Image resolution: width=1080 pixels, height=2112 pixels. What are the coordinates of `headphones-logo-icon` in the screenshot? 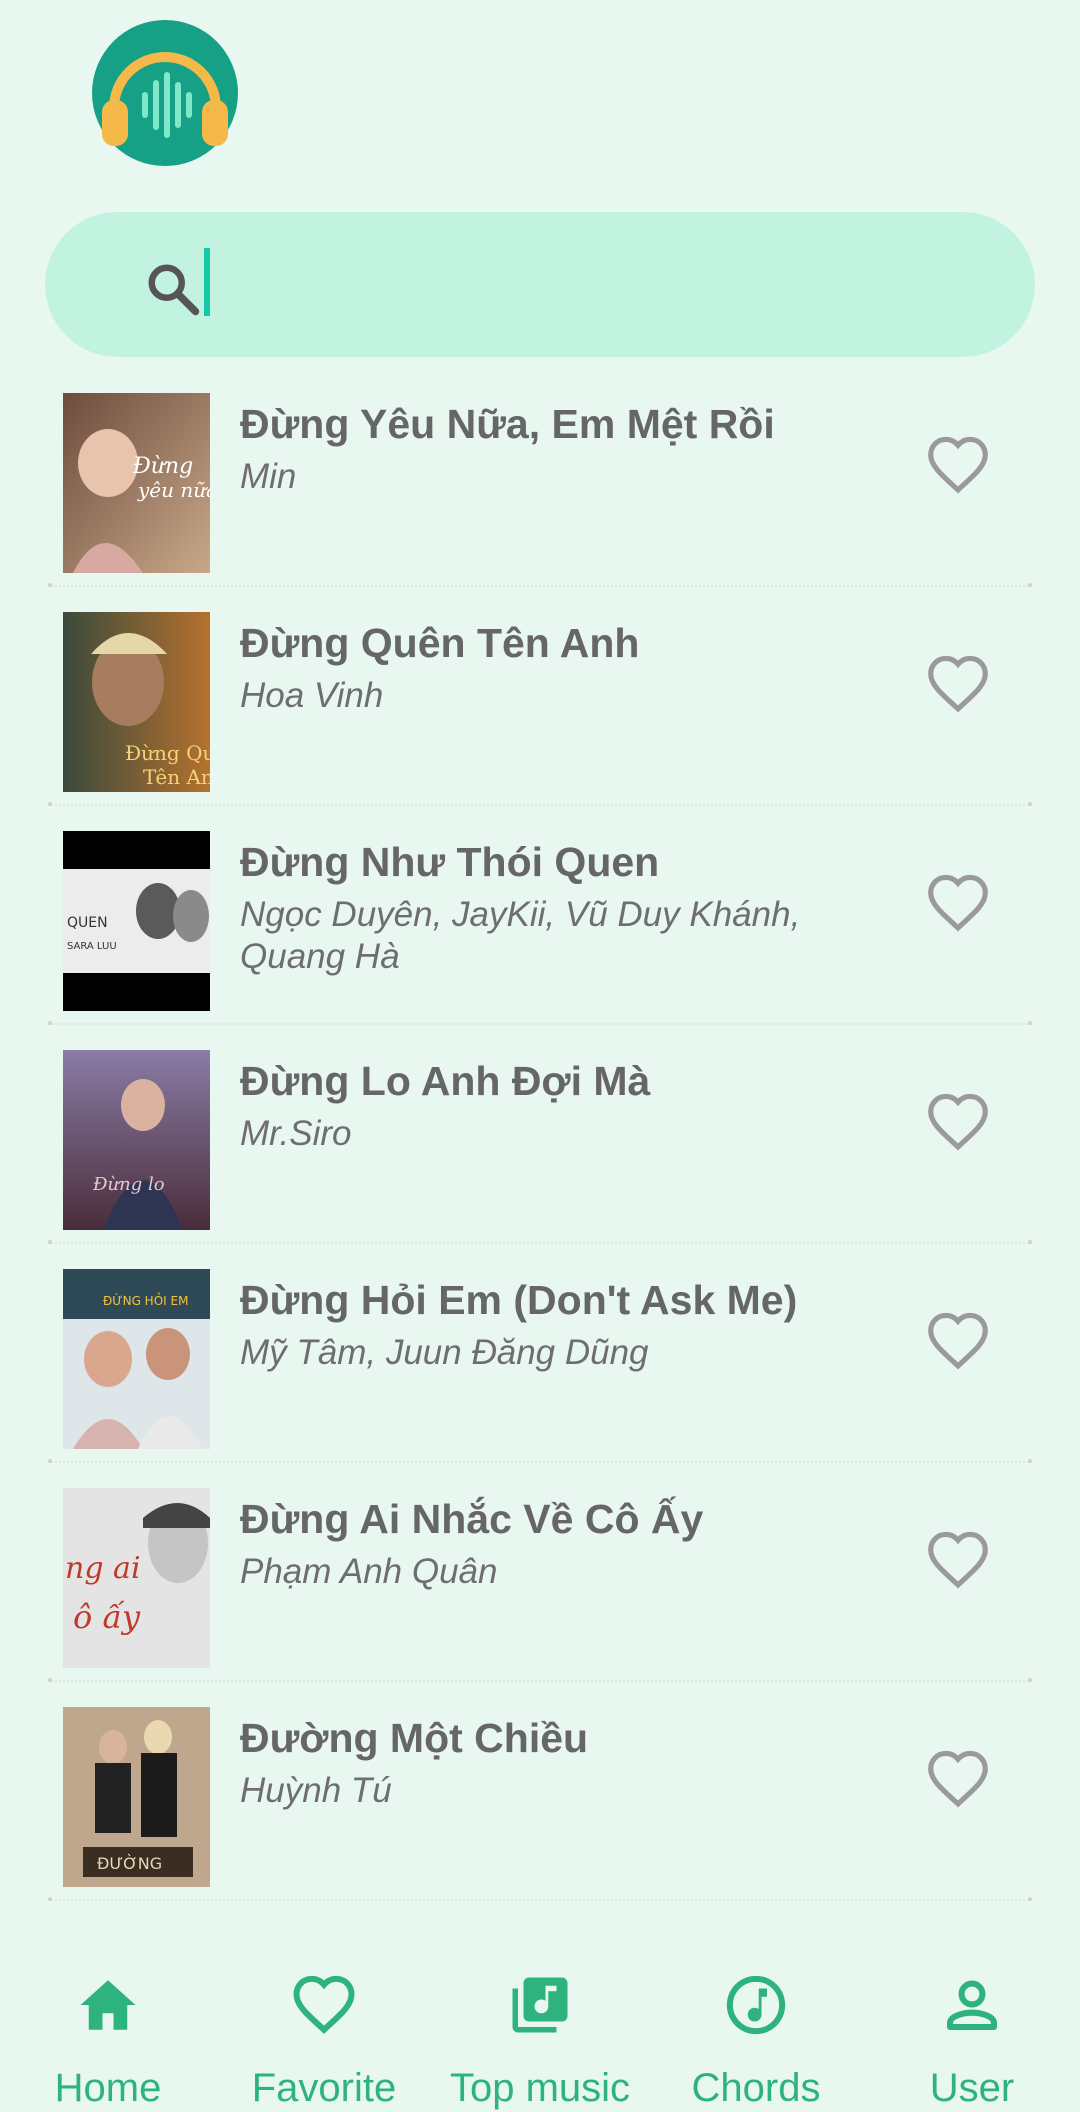 It's located at (165, 93).